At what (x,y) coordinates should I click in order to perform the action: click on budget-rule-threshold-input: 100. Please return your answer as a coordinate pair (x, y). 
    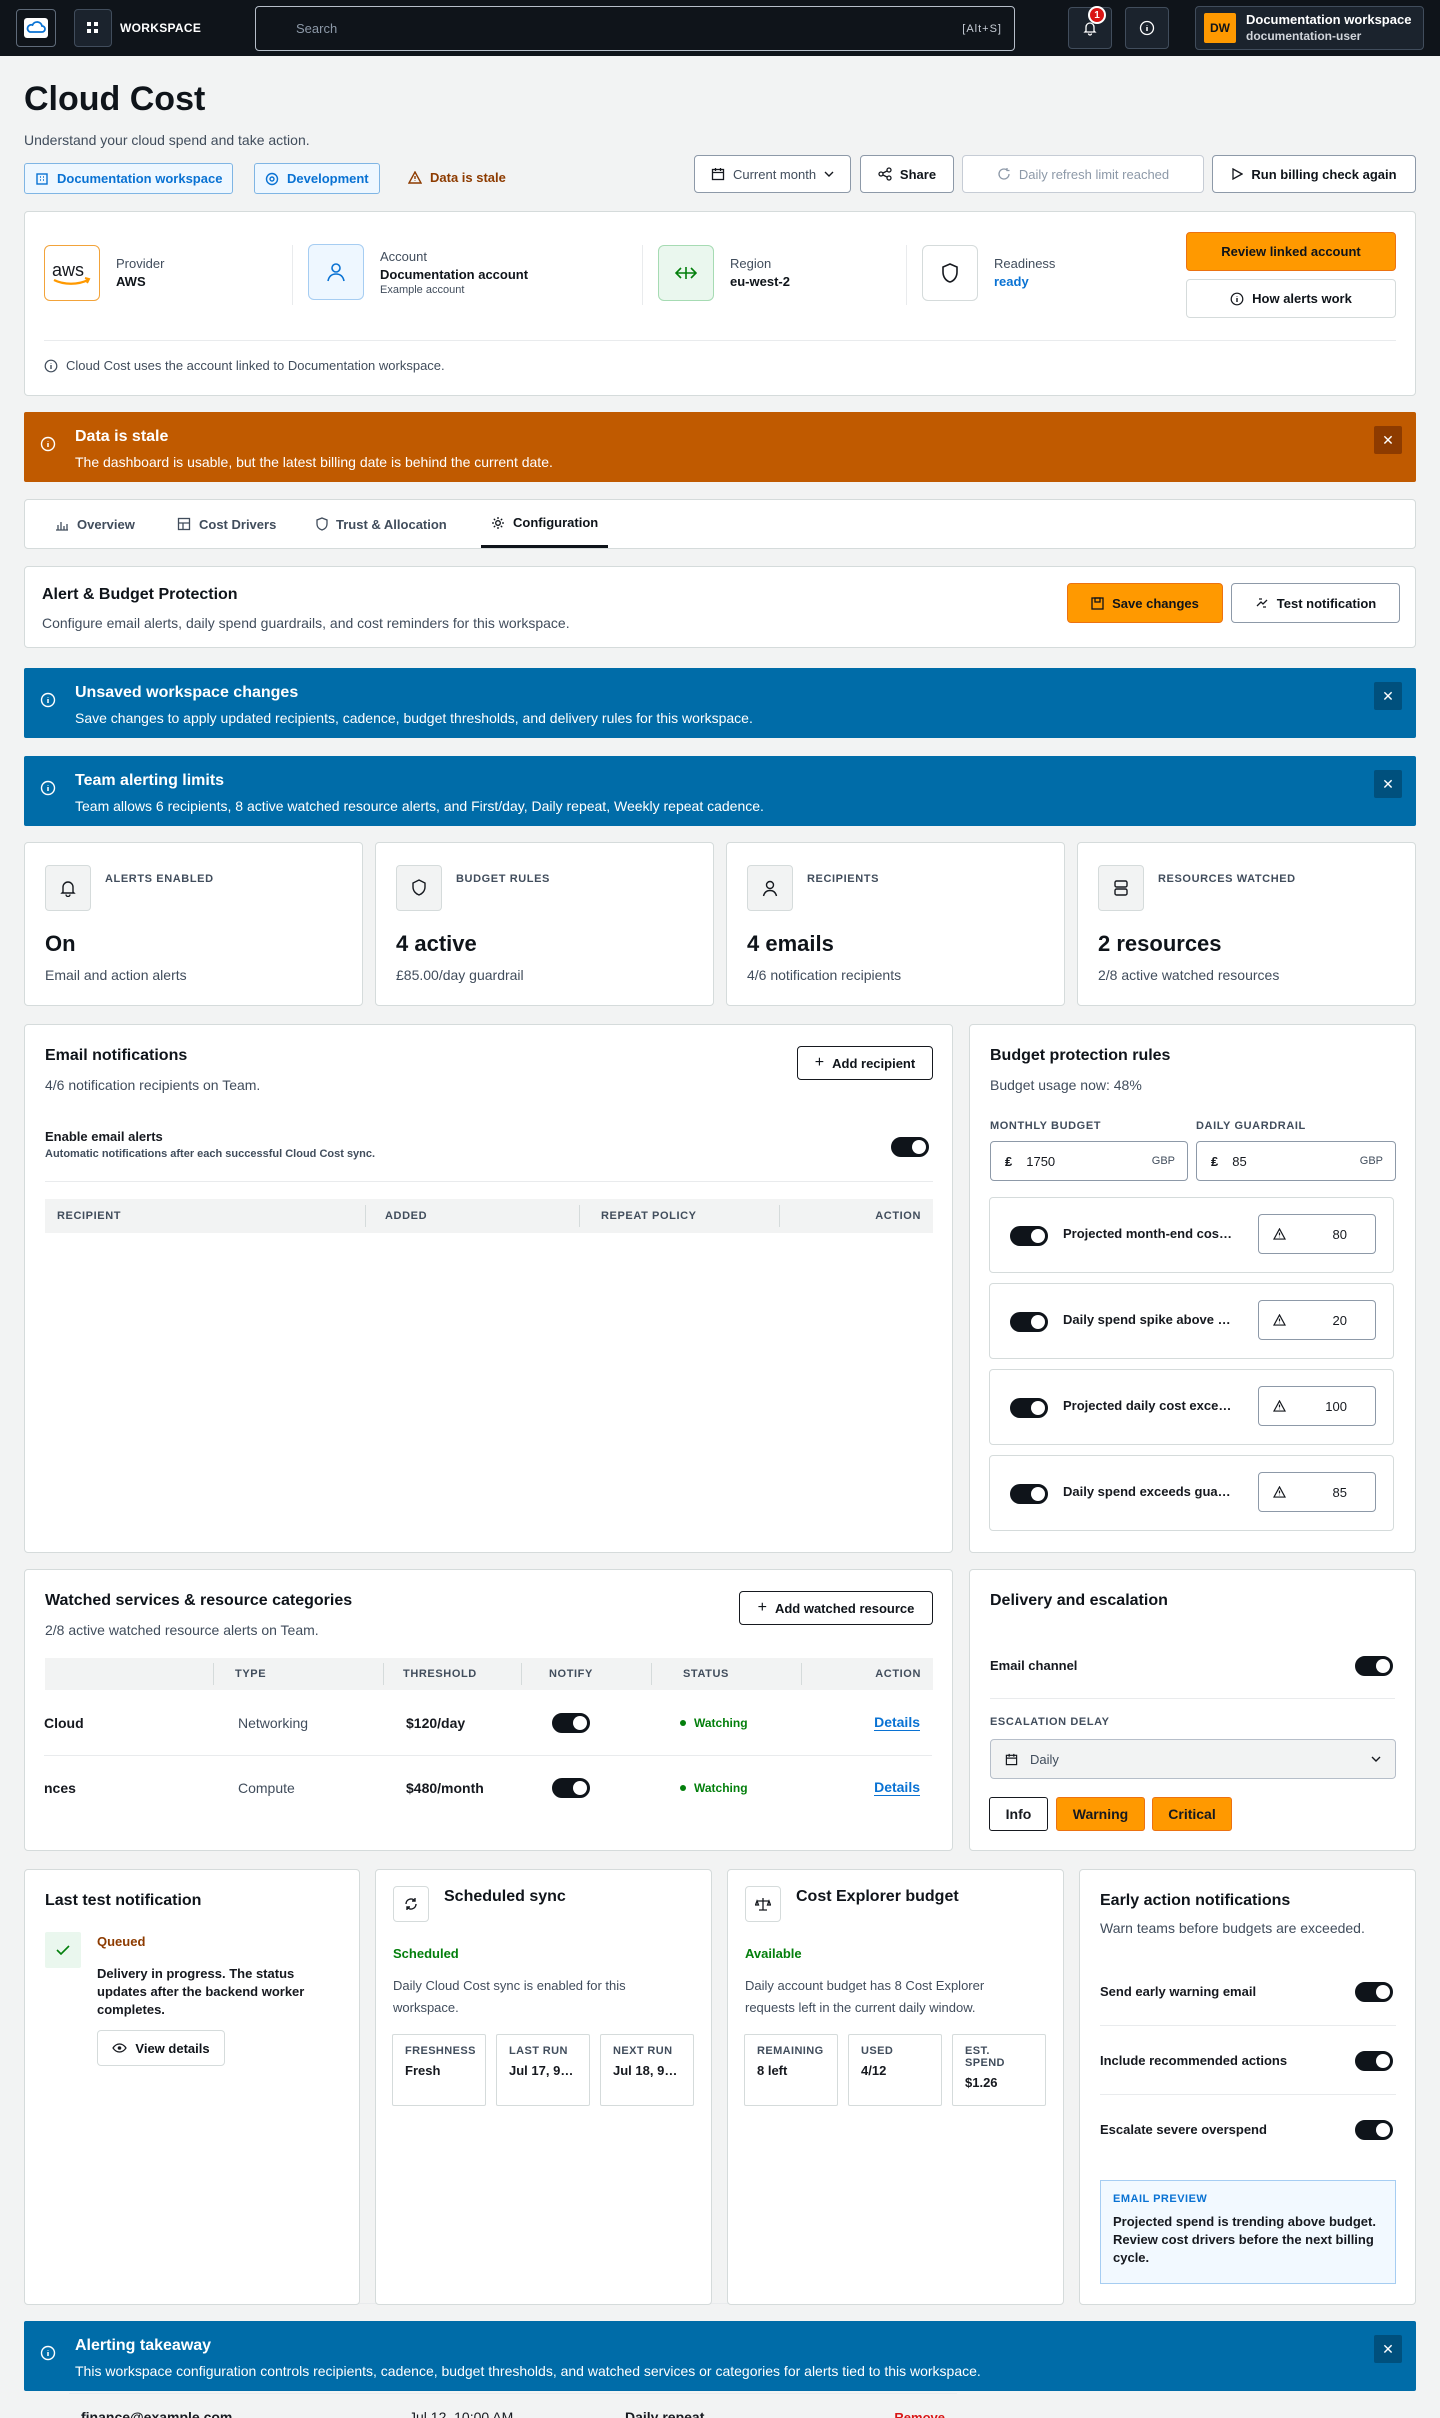
    Looking at the image, I should click on (1317, 1406).